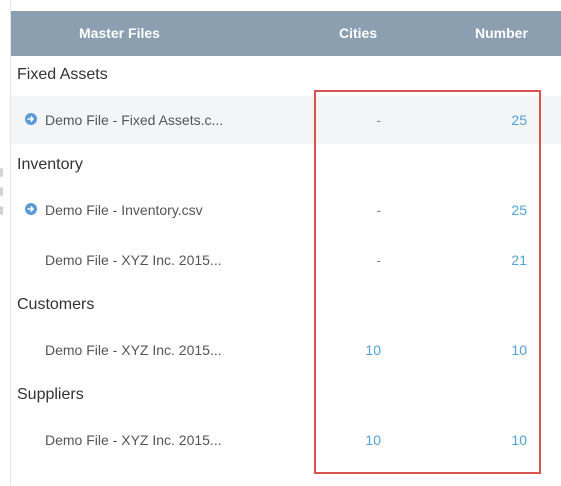  Describe the element at coordinates (50, 164) in the screenshot. I see `group-label-inventory: Inventory` at that location.